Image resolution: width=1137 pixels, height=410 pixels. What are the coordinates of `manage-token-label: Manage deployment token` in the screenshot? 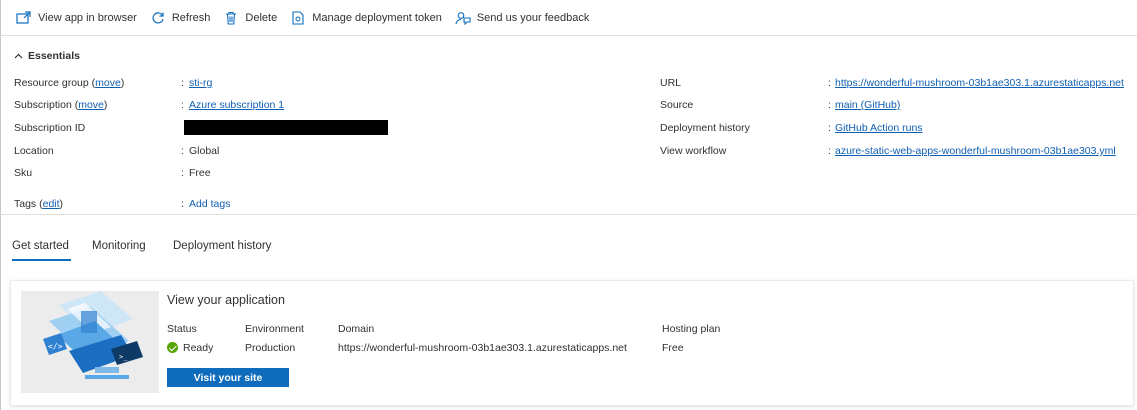 It's located at (377, 17).